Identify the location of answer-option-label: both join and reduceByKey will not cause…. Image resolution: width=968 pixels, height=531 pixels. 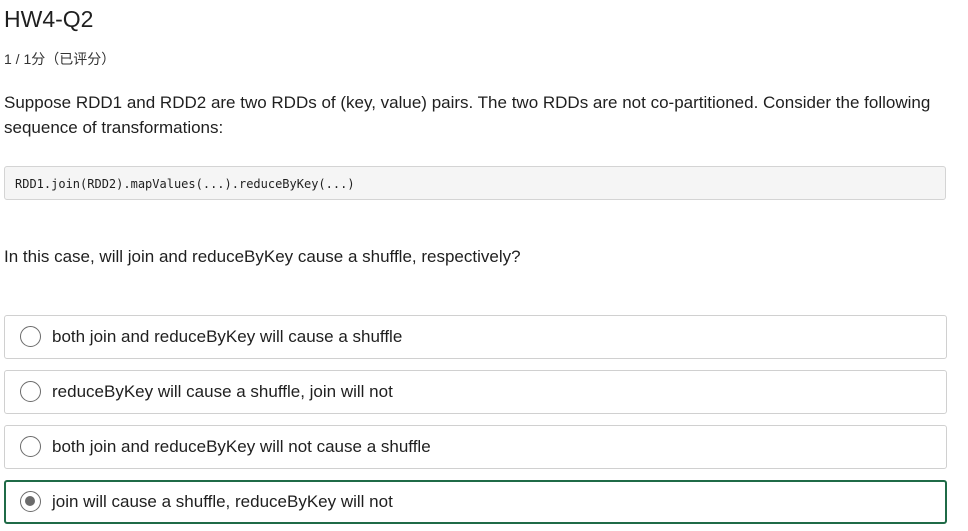
(241, 446).